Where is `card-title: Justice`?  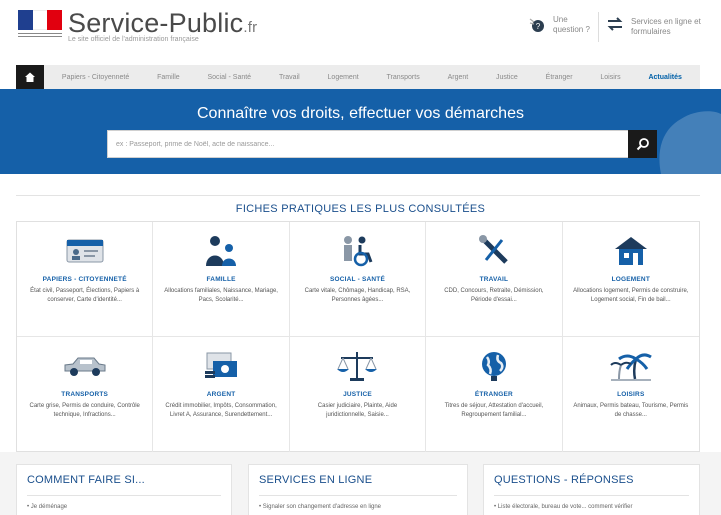
card-title: Justice is located at coordinates (357, 394).